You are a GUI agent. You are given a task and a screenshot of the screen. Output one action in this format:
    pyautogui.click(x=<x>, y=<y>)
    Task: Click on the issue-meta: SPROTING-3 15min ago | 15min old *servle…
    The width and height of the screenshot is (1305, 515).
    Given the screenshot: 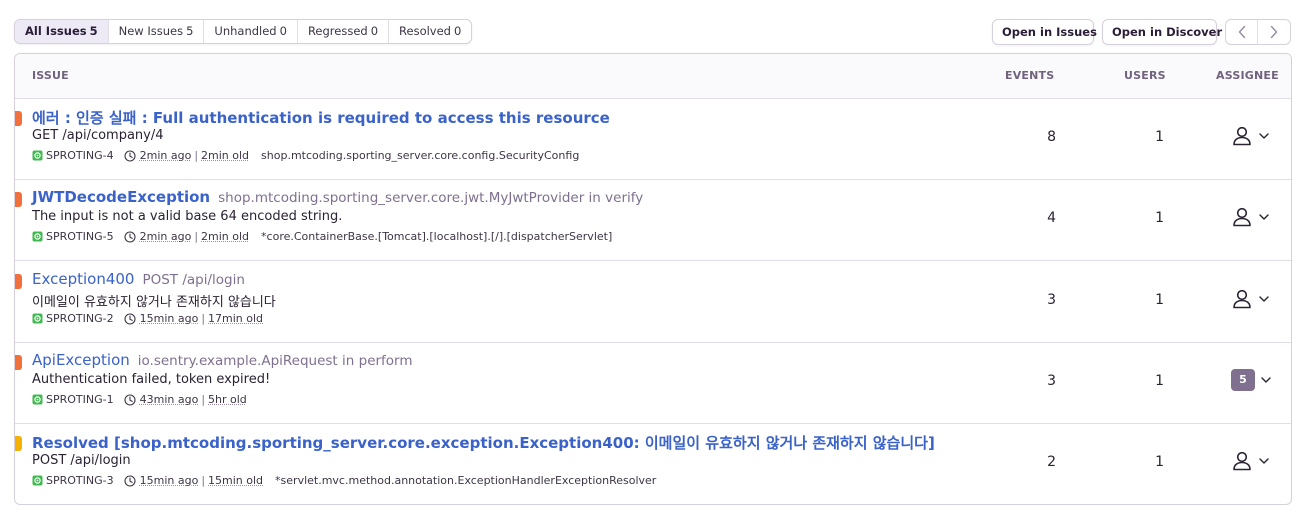 What is the action you would take?
    pyautogui.click(x=344, y=480)
    